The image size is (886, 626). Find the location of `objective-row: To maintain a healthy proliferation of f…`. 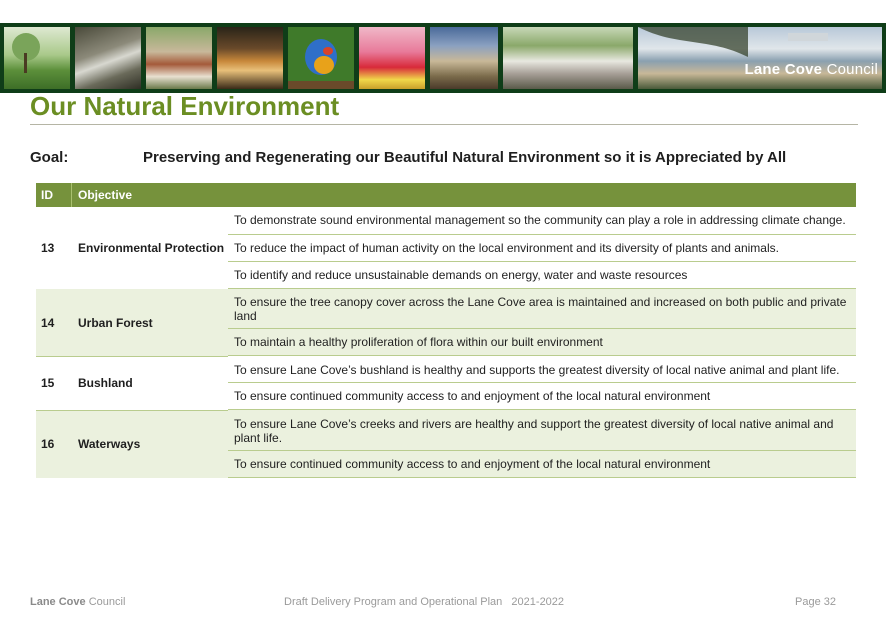

objective-row: To maintain a healthy proliferation of f… is located at coordinates (542, 342).